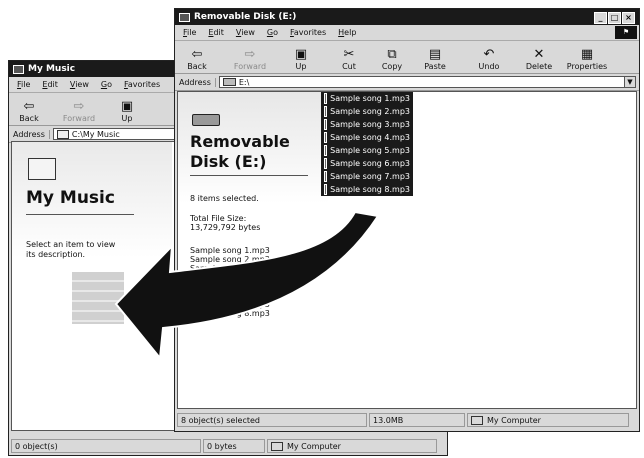 The height and width of the screenshot is (458, 644). I want to click on ghost-files, so click(98, 298).